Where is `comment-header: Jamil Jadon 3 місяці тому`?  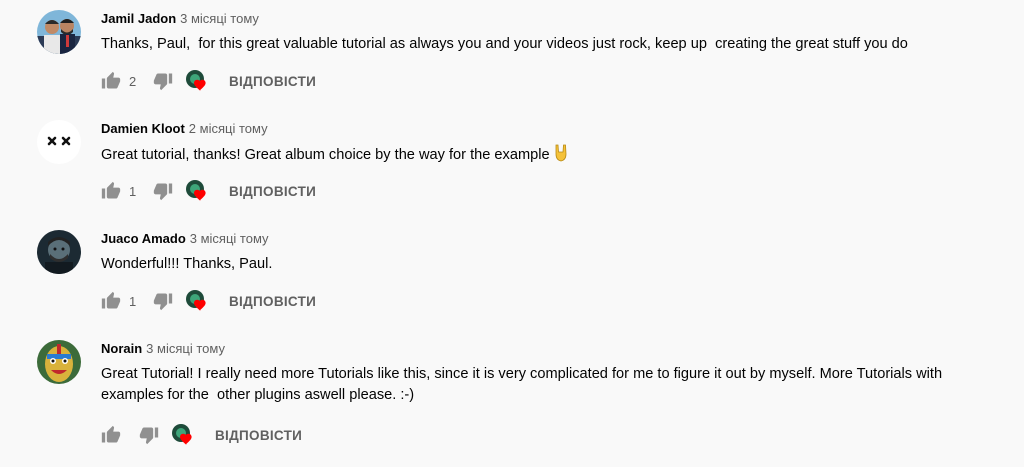 comment-header: Jamil Jadon 3 місяці тому is located at coordinates (552, 19).